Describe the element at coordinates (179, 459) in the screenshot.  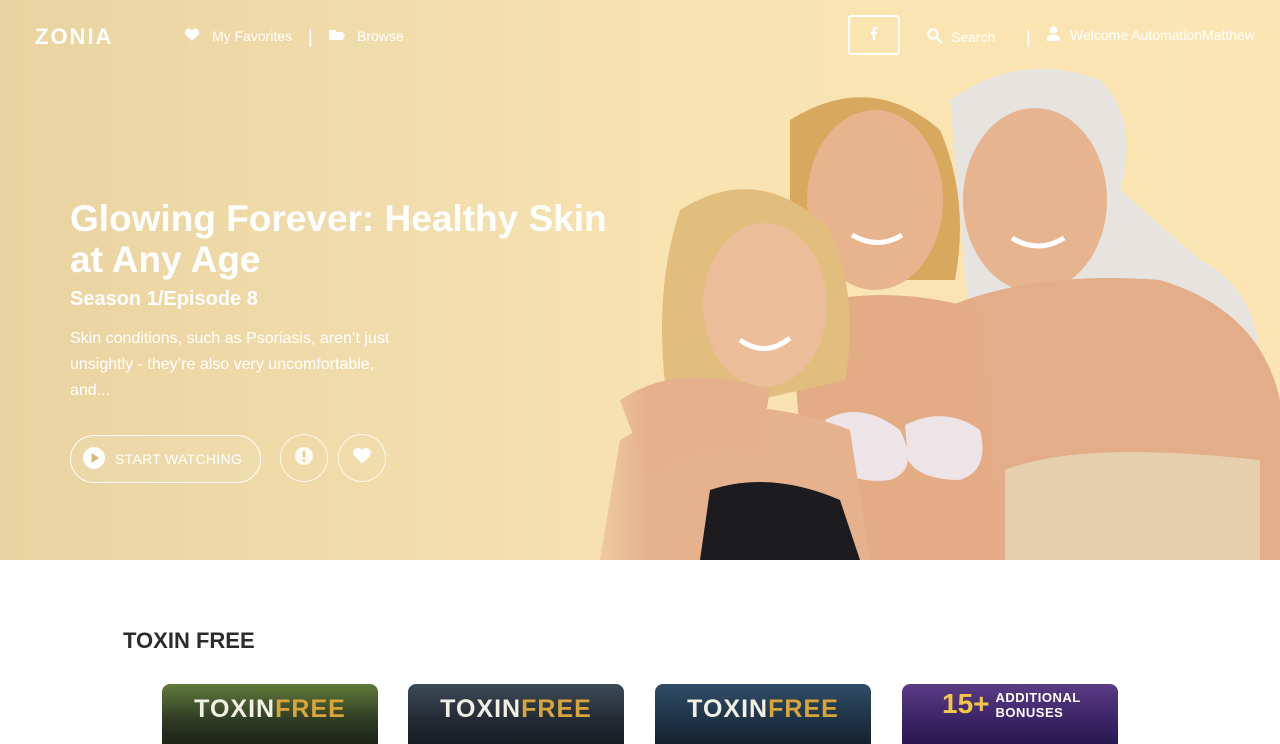
I see `start-watching-label: START WATCHING` at that location.